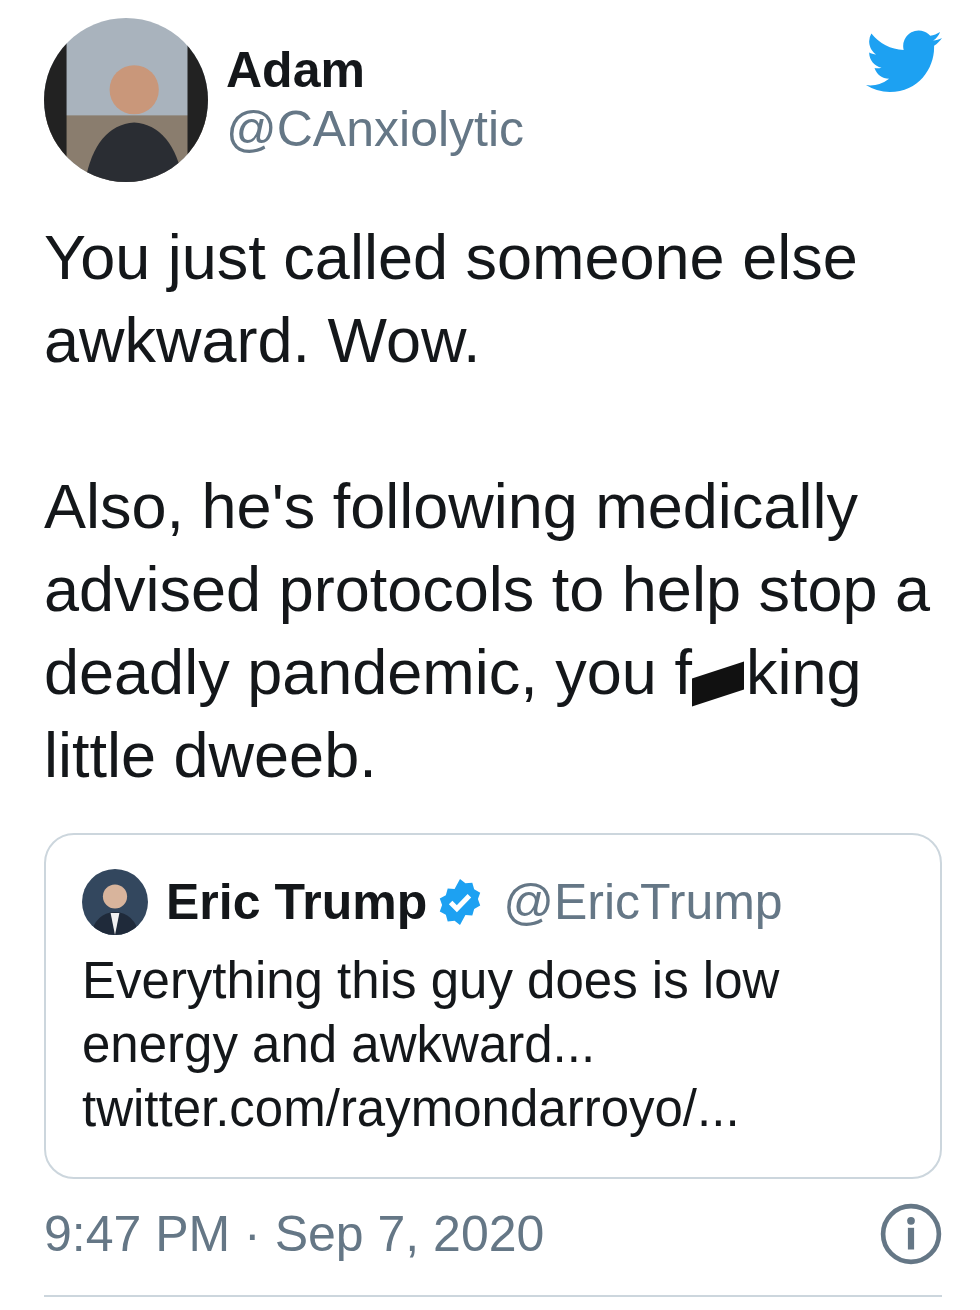 This screenshot has height=1310, width=980. Describe the element at coordinates (904, 62) in the screenshot. I see `bird-icon` at that location.